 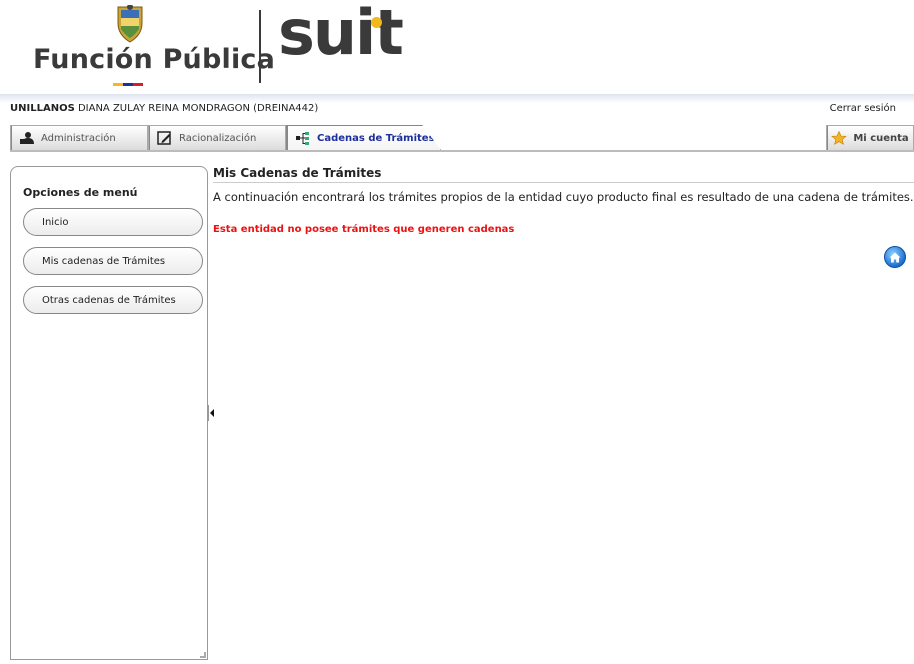 What do you see at coordinates (462, 151) in the screenshot?
I see `tab-bar-divider` at bounding box center [462, 151].